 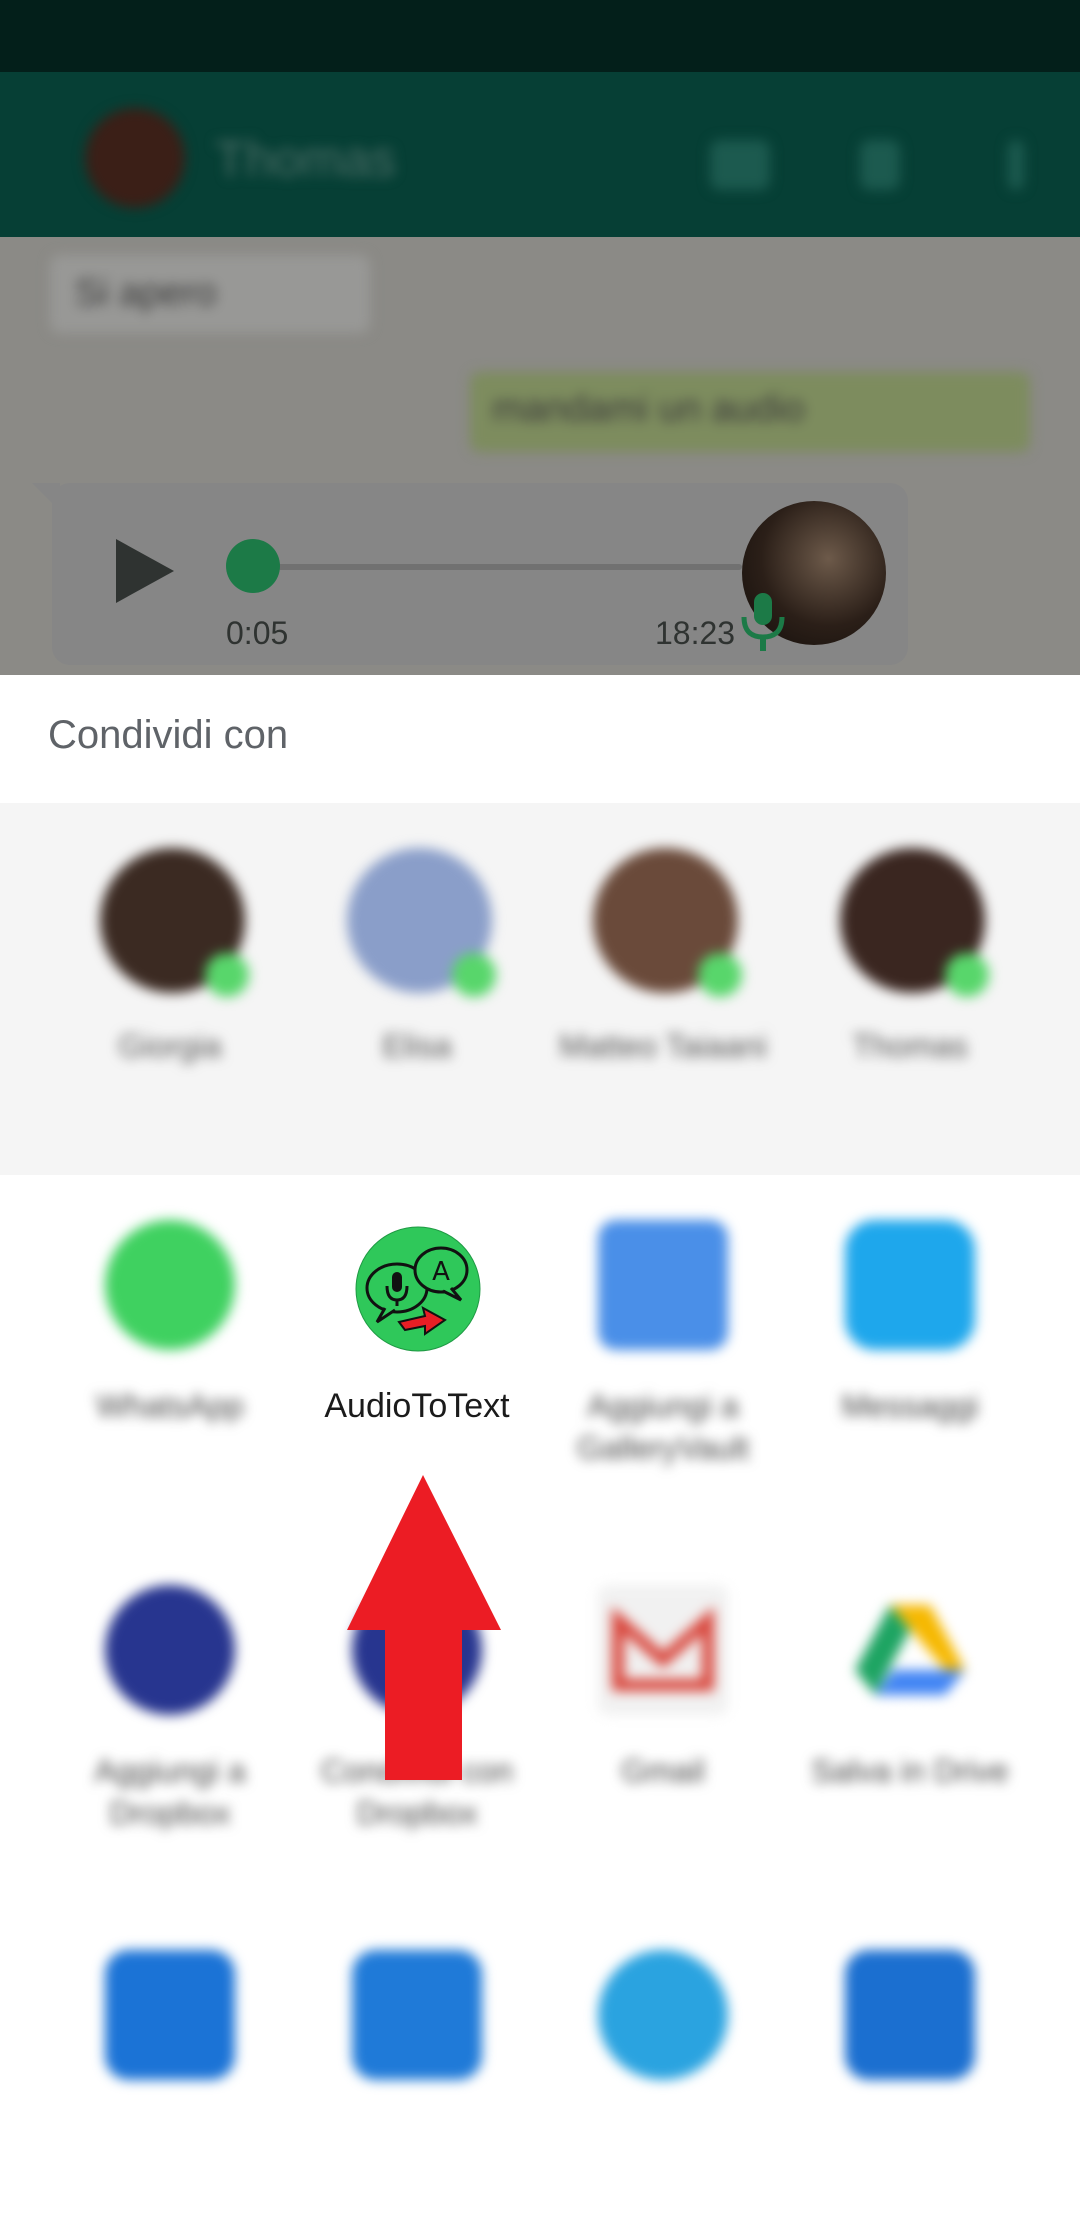 I want to click on gallery-icon, so click(x=663, y=1285).